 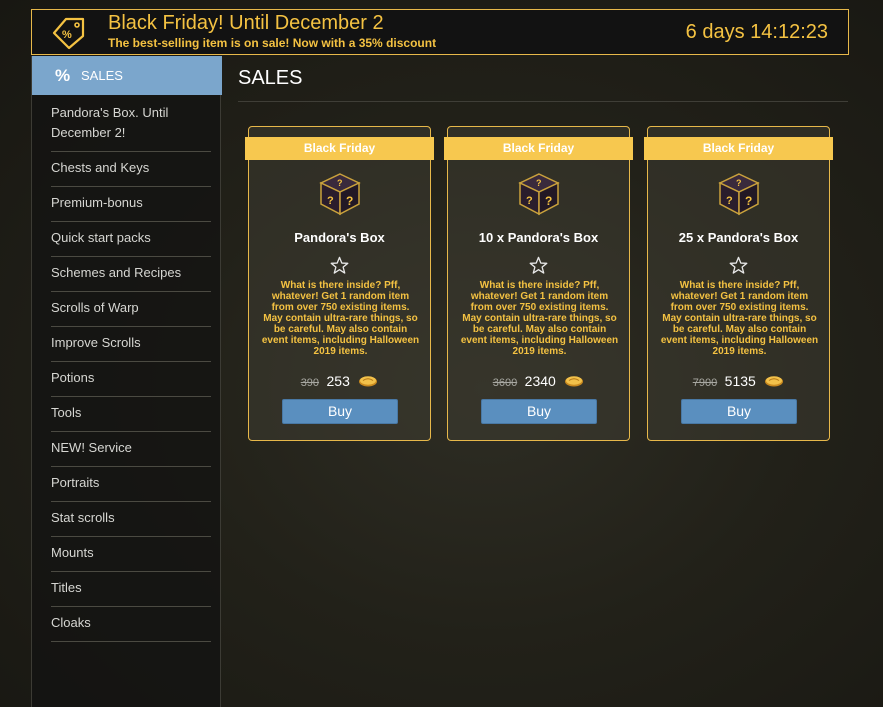 What do you see at coordinates (505, 383) in the screenshot?
I see `old-price: 3600` at bounding box center [505, 383].